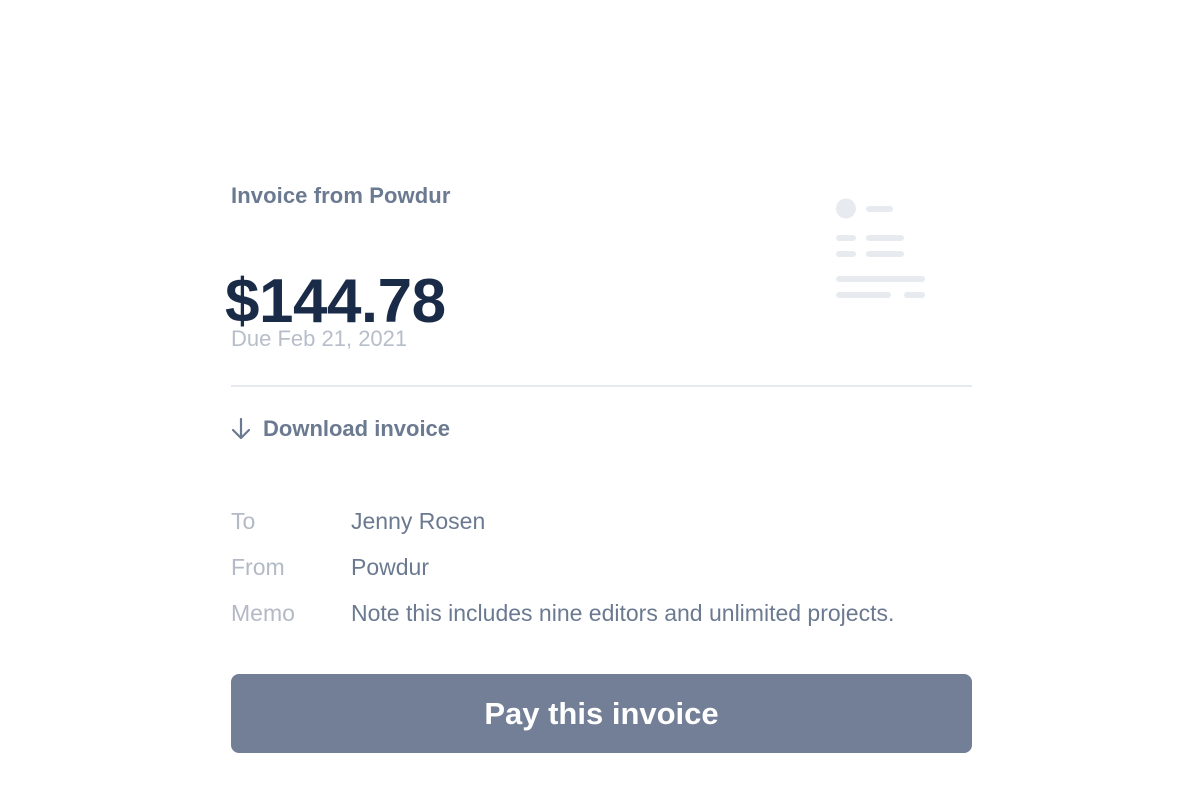 This screenshot has width=1202, height=802. I want to click on detail-value: Jenny Rosen, so click(418, 520).